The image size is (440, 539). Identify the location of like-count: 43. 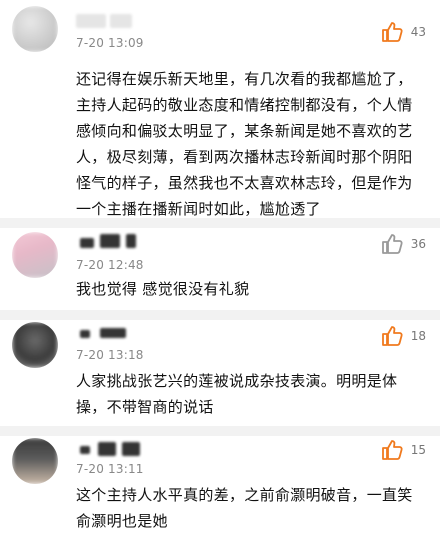
(418, 32).